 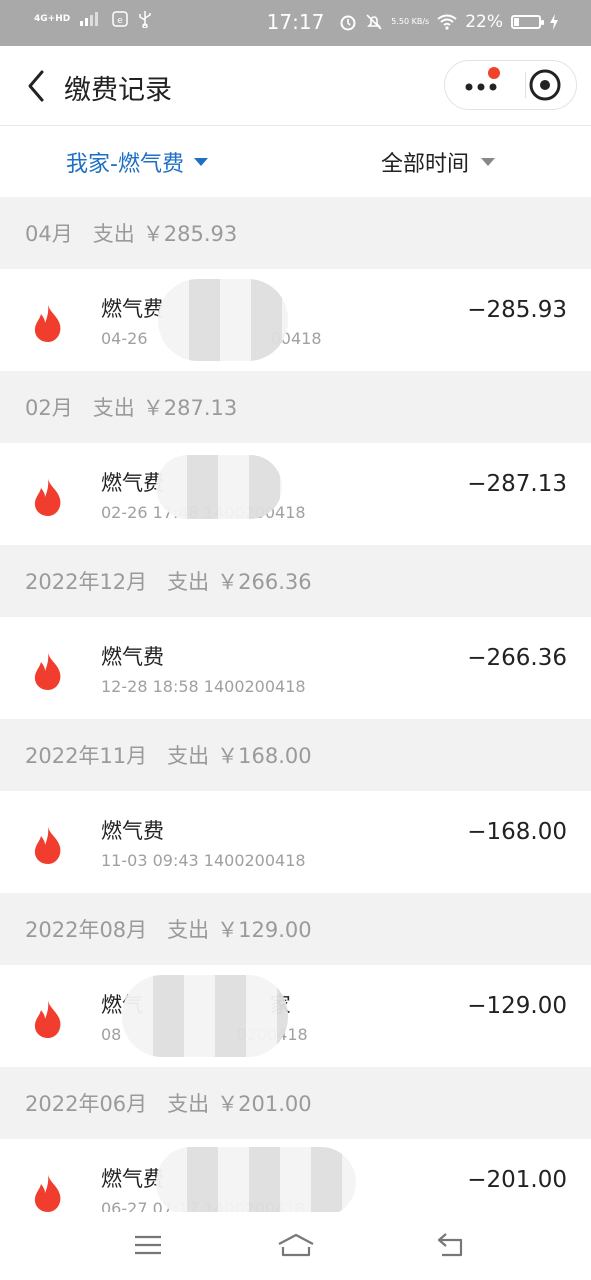 I want to click on month-label: 04月, so click(x=49, y=234).